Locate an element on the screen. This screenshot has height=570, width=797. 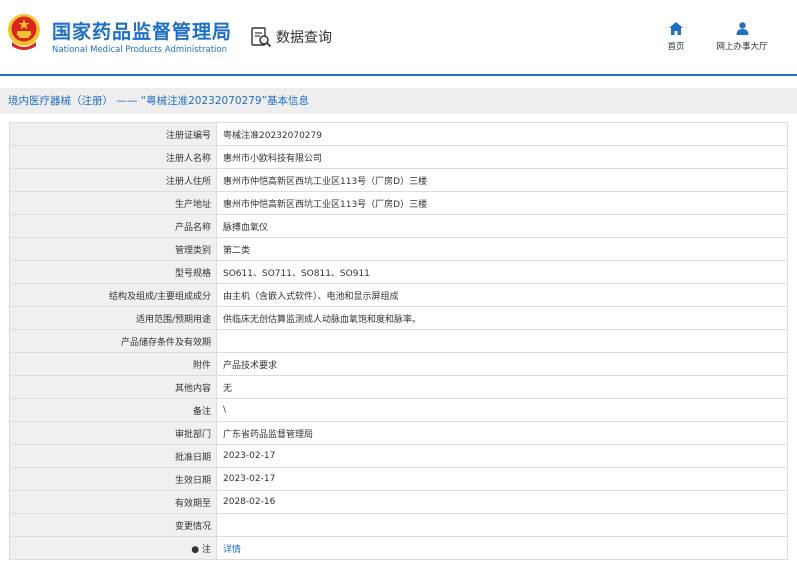
table-row: 产品储存条件及有效期 is located at coordinates (398, 341).